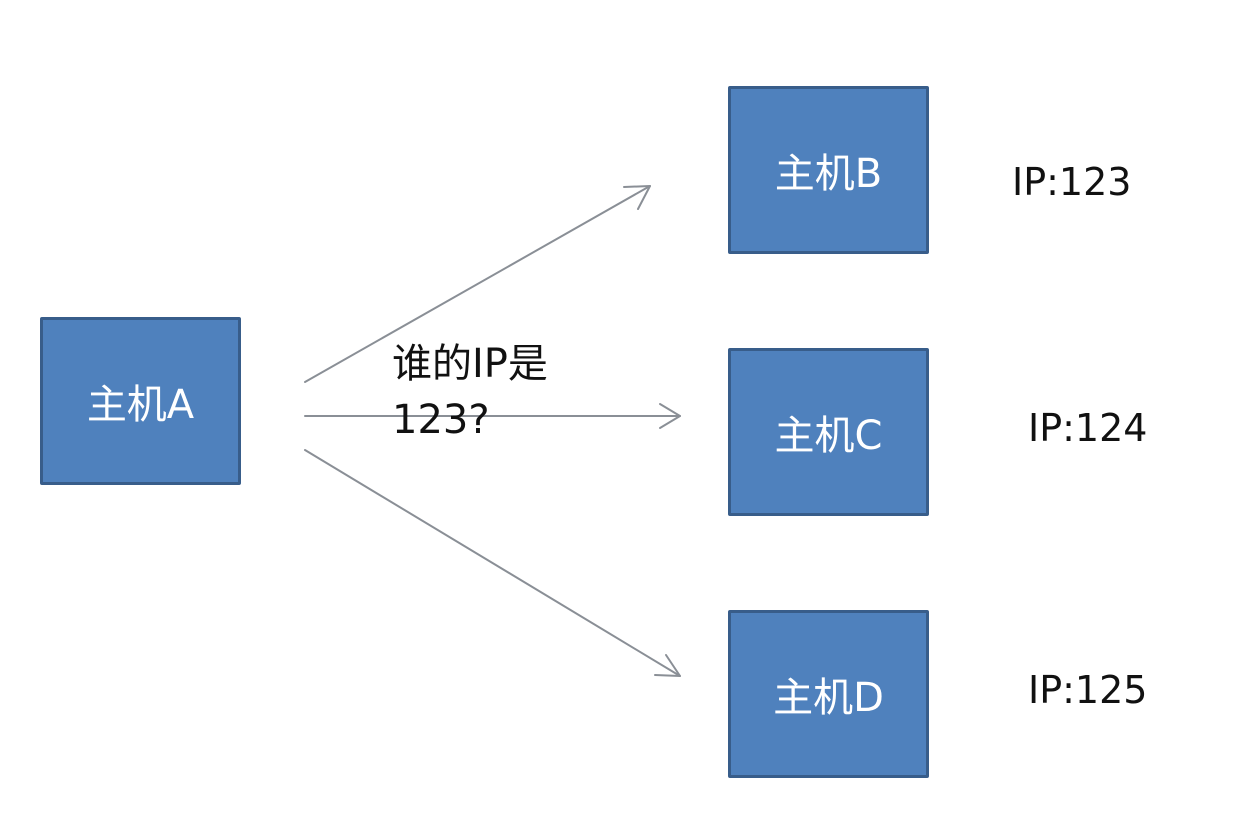 The height and width of the screenshot is (818, 1234). I want to click on question-line-1: 谁的IP是, so click(470, 364).